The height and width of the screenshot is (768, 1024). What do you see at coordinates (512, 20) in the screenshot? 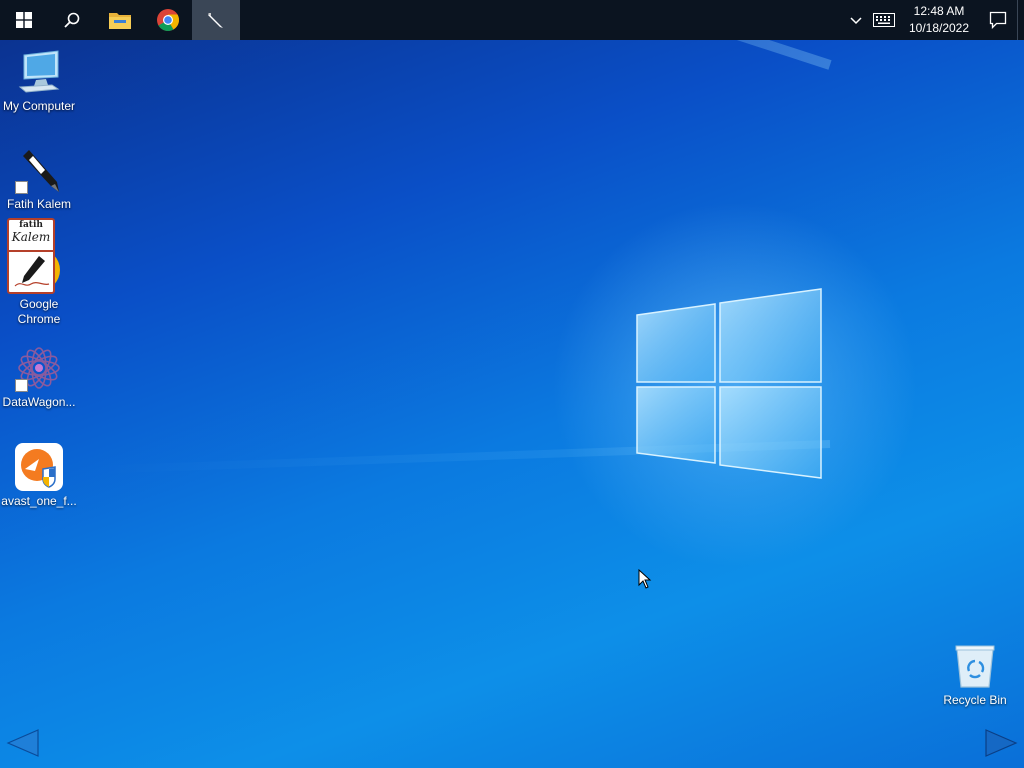
I see `taskbar: 12:48 AM 10/18/2022` at bounding box center [512, 20].